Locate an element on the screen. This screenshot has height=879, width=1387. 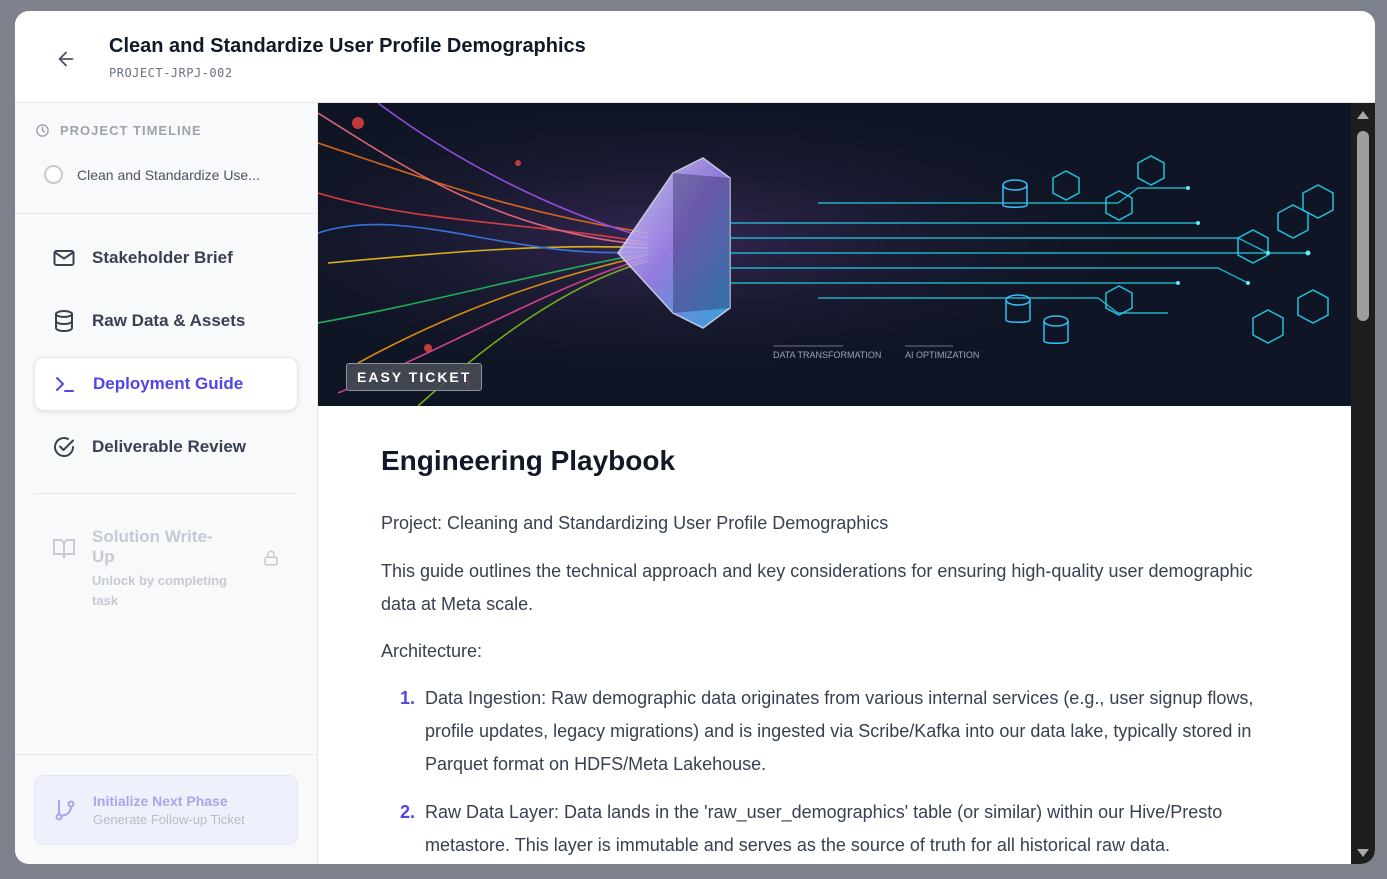
lock-icon is located at coordinates (271, 558).